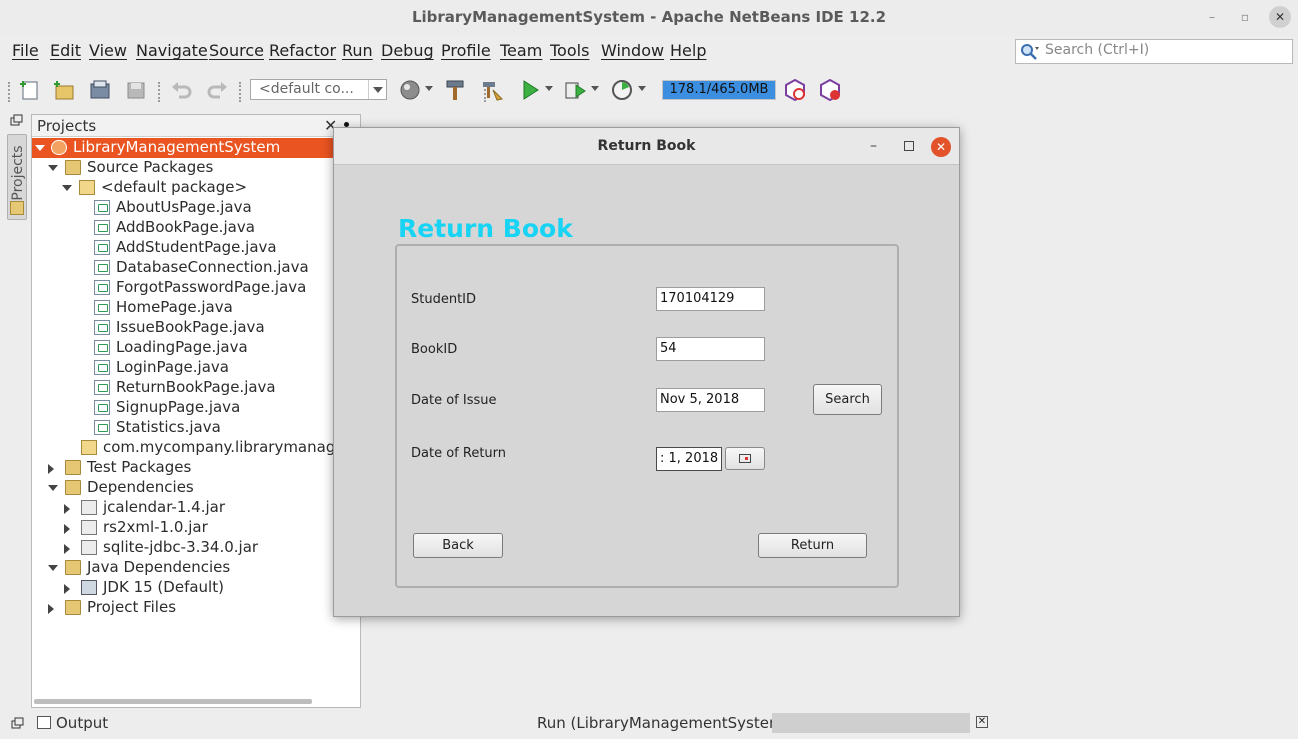  I want to click on folder-icon, so click(73, 487).